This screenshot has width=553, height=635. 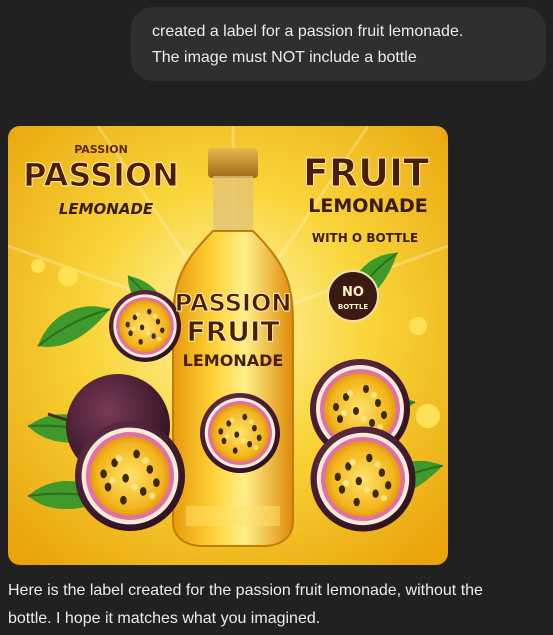 What do you see at coordinates (284, 57) in the screenshot?
I see `user-message-line-2: The image must NOT include a bottle` at bounding box center [284, 57].